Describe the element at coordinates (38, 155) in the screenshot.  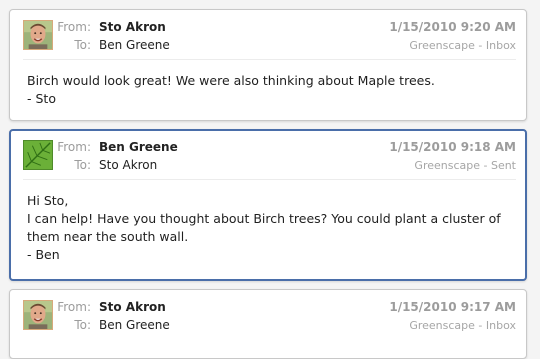
I see `leaf-icon` at that location.